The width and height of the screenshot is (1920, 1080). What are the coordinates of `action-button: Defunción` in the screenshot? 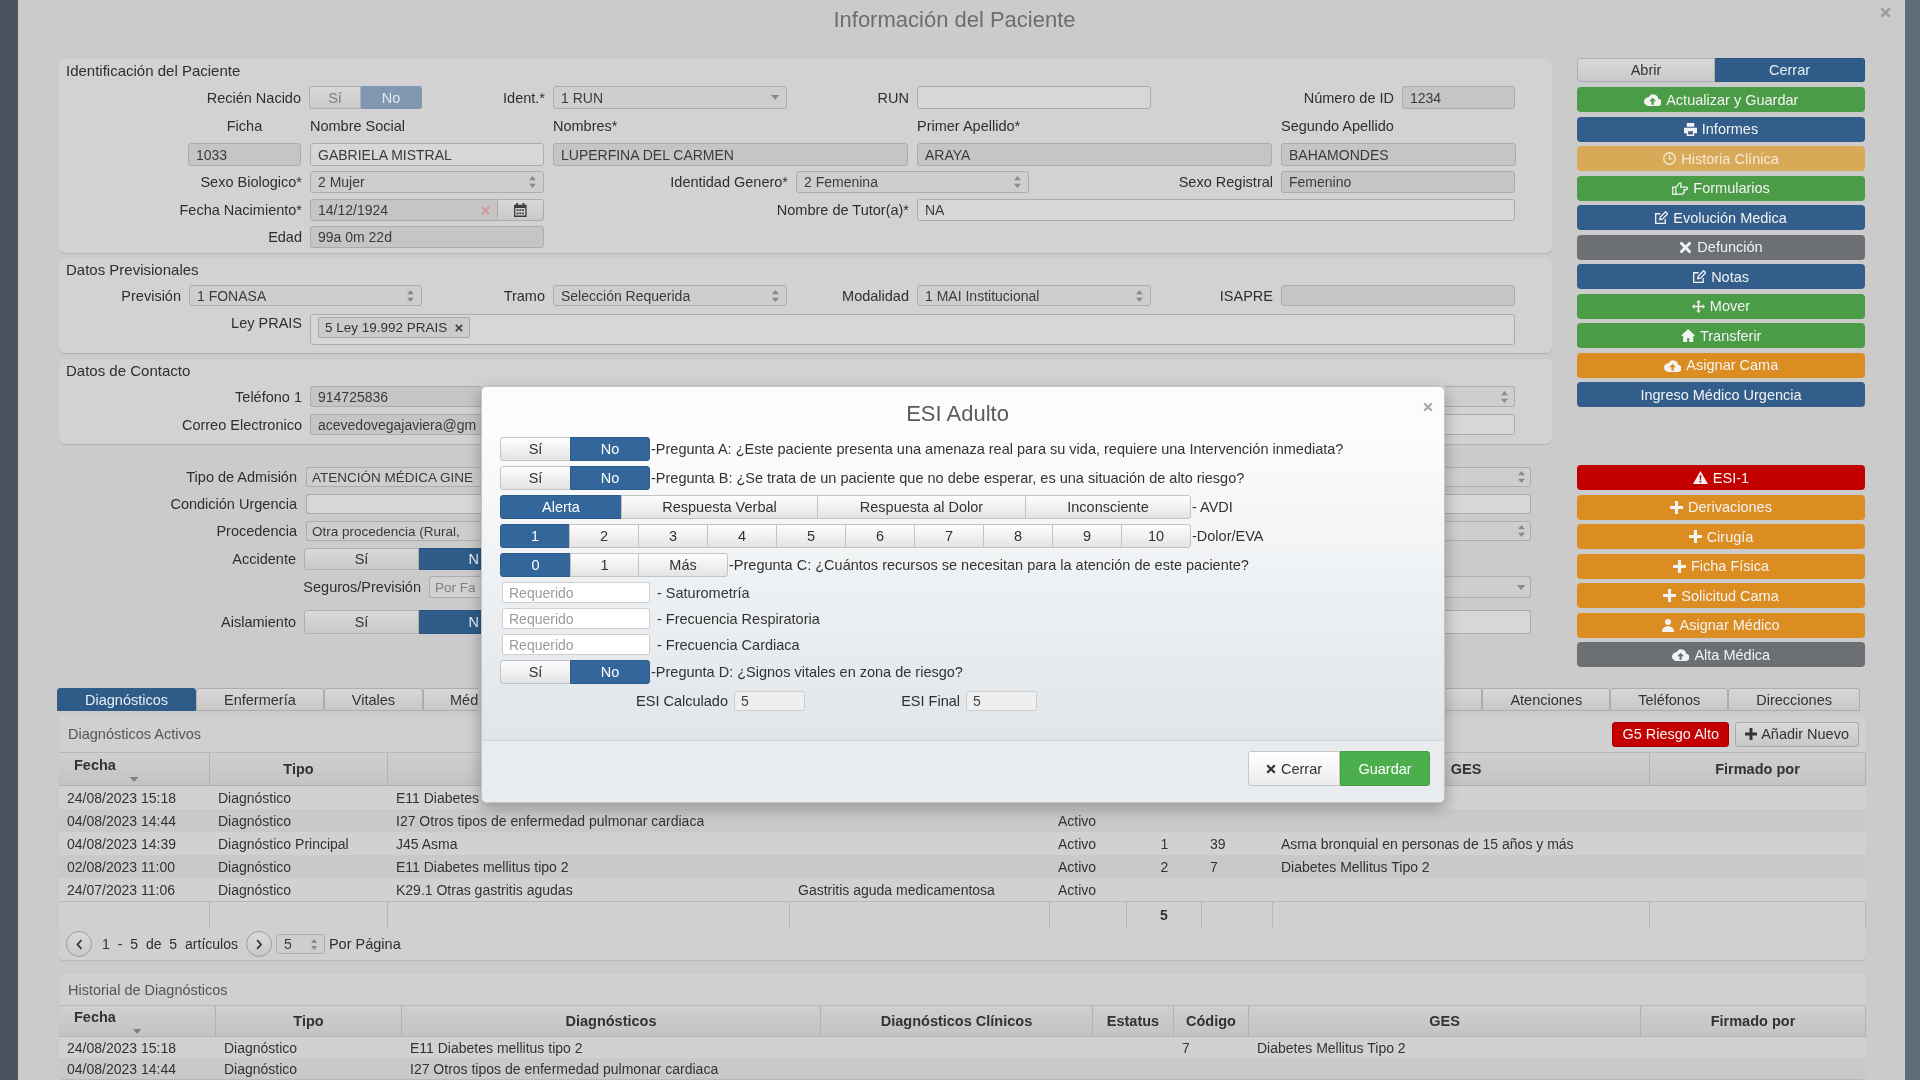 It's located at (1721, 247).